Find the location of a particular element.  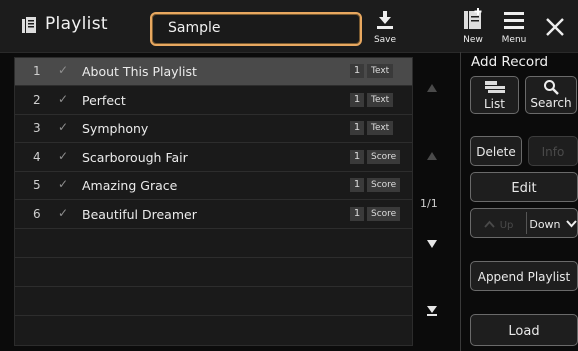

row-number: 2 is located at coordinates (37, 100).